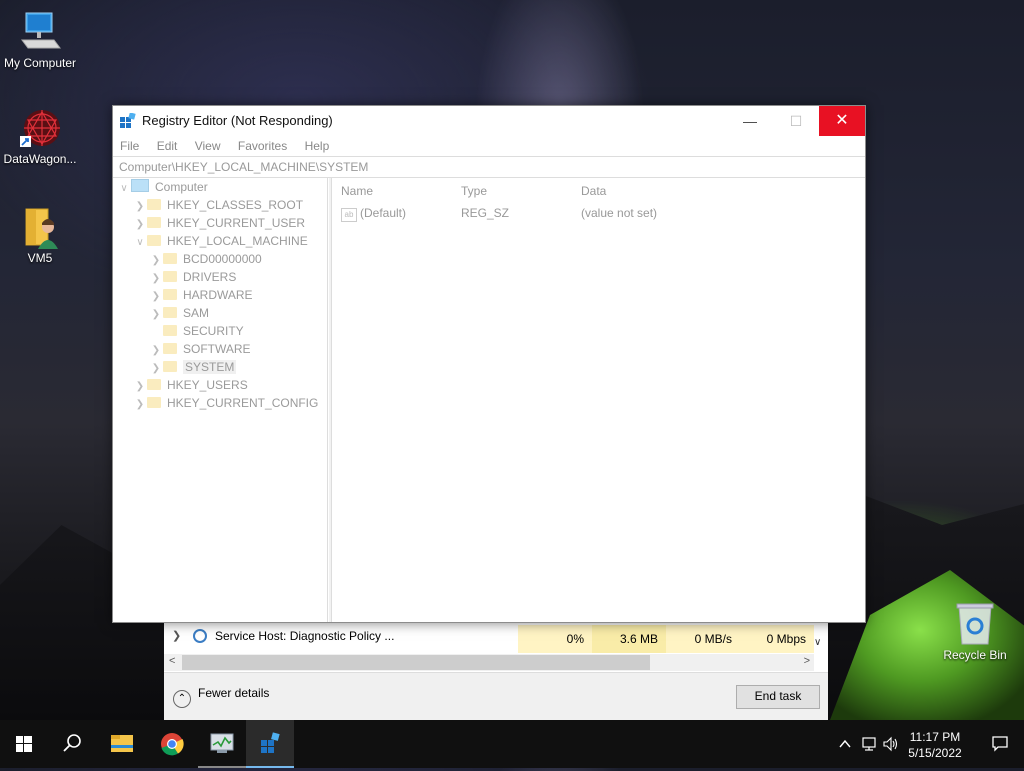 The image size is (1024, 771). What do you see at coordinates (210, 277) in the screenshot?
I see `tree-item-label: DRIVERS` at bounding box center [210, 277].